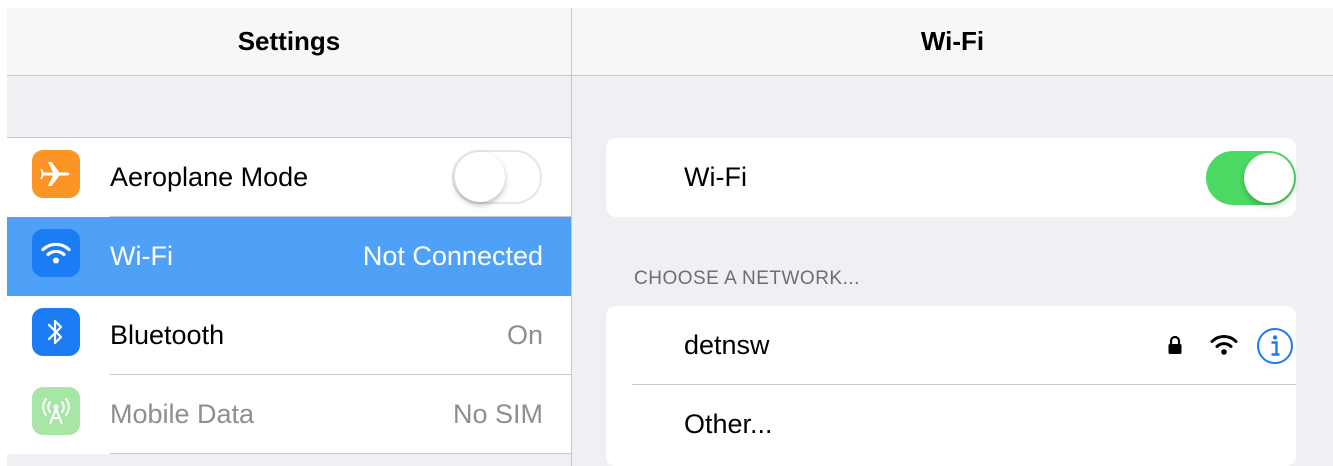  I want to click on network-name: detnsw, so click(727, 345).